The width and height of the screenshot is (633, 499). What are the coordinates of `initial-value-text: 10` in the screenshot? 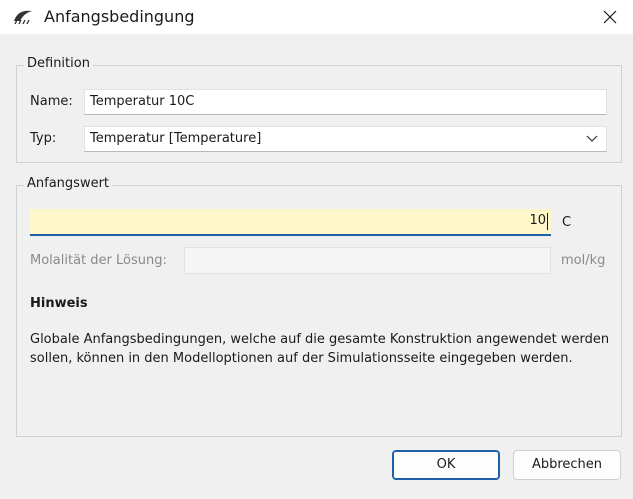 It's located at (537, 220).